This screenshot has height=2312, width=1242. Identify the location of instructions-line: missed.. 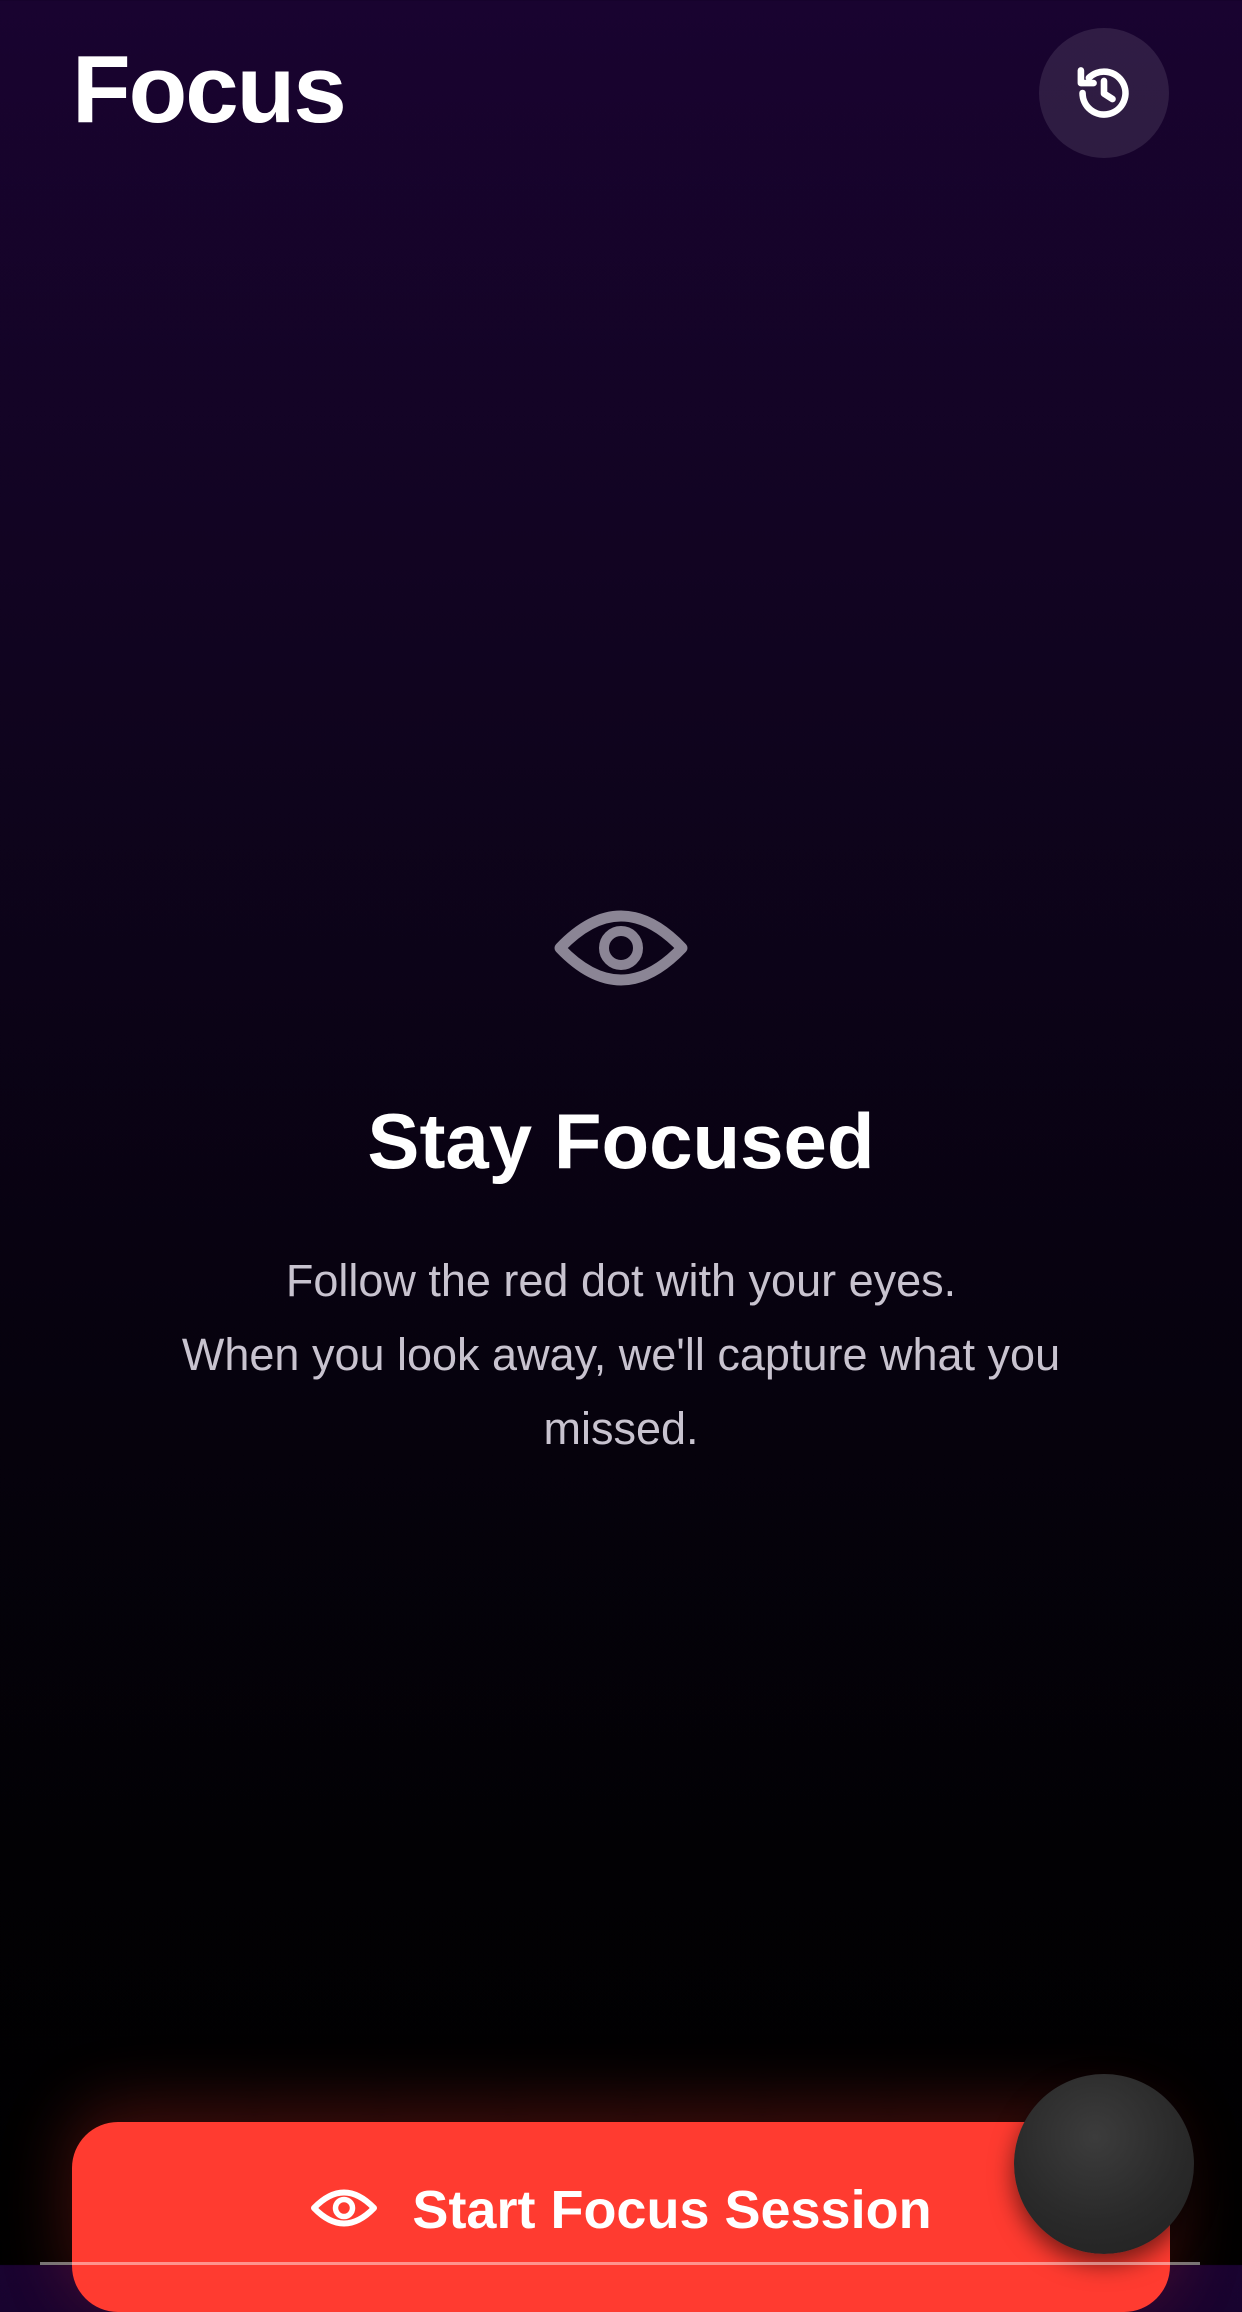
(621, 1428).